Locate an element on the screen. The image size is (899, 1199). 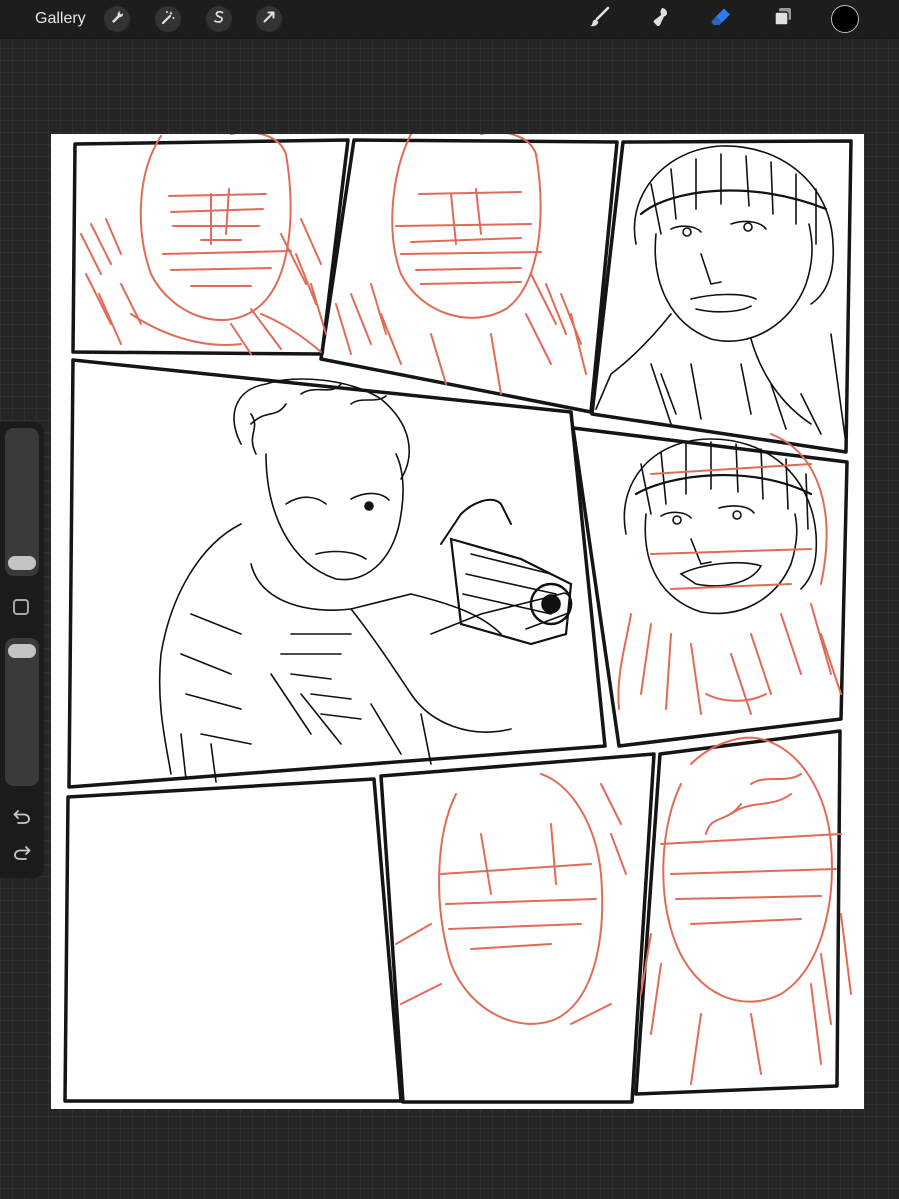
opacity-slider is located at coordinates (22, 712).